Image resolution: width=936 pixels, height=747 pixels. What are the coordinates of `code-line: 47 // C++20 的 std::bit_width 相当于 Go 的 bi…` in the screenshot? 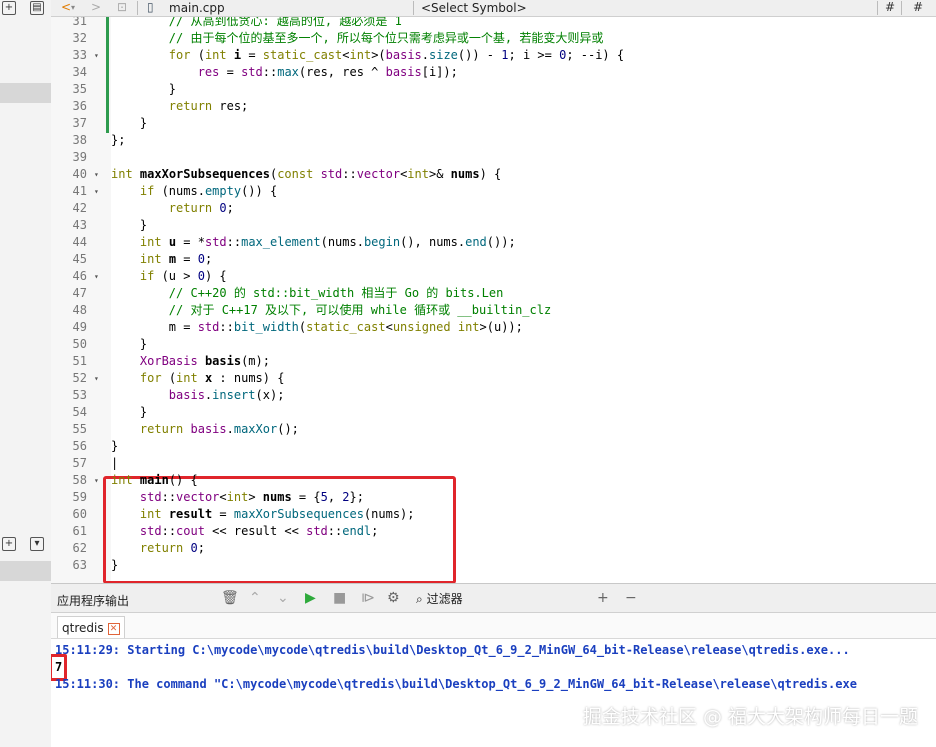 It's located at (493, 293).